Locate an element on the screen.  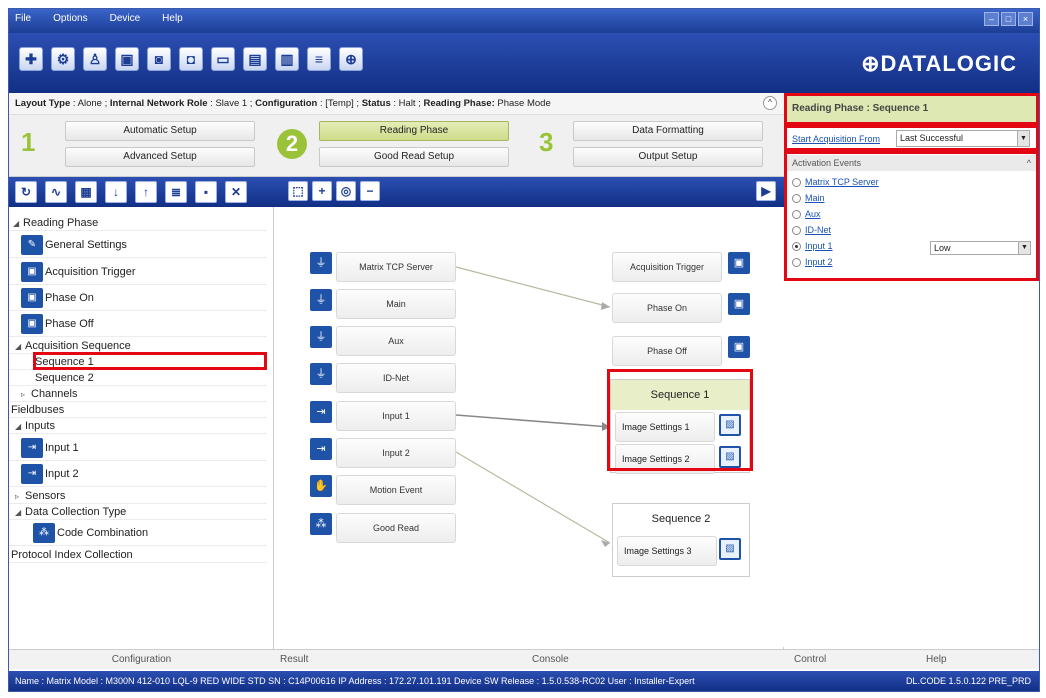
camera-list-icon: ▥ is located at coordinates (287, 59).